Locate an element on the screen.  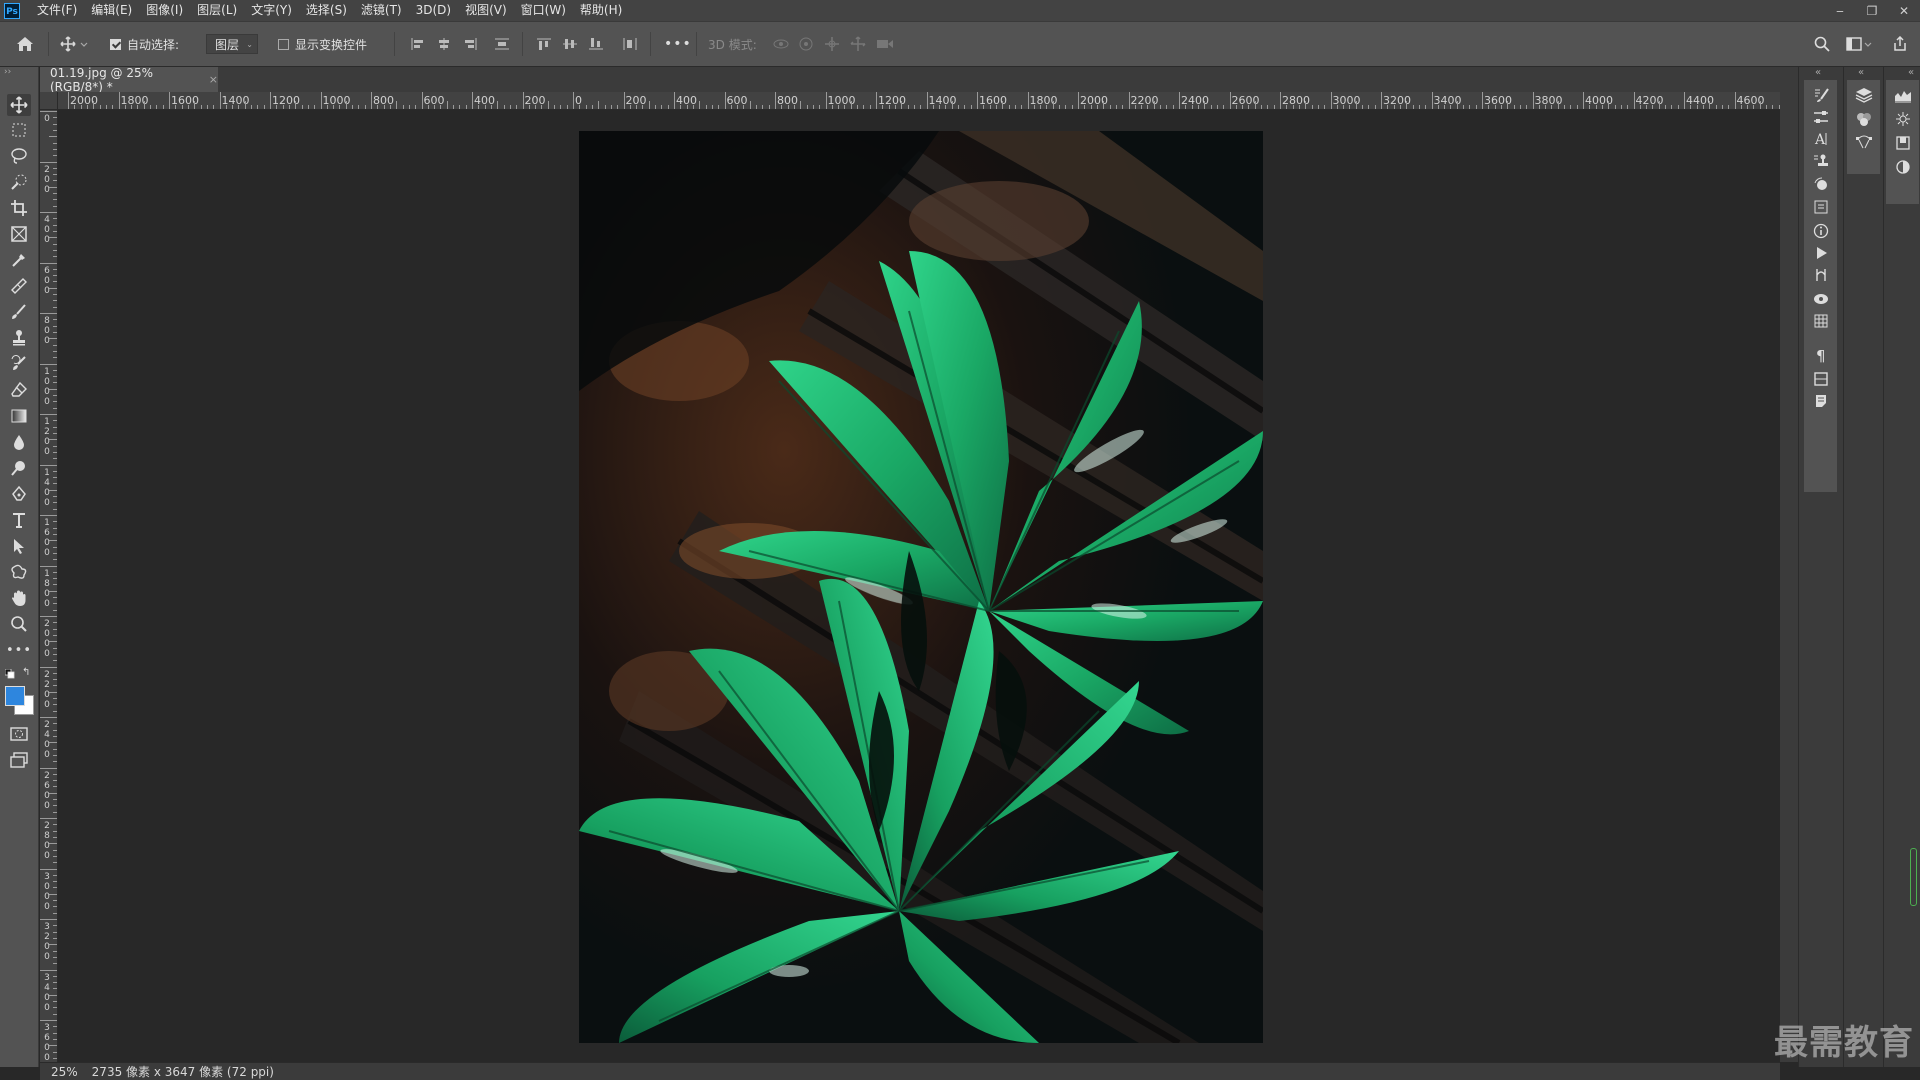
distribute-horizontal-icon is located at coordinates (630, 44).